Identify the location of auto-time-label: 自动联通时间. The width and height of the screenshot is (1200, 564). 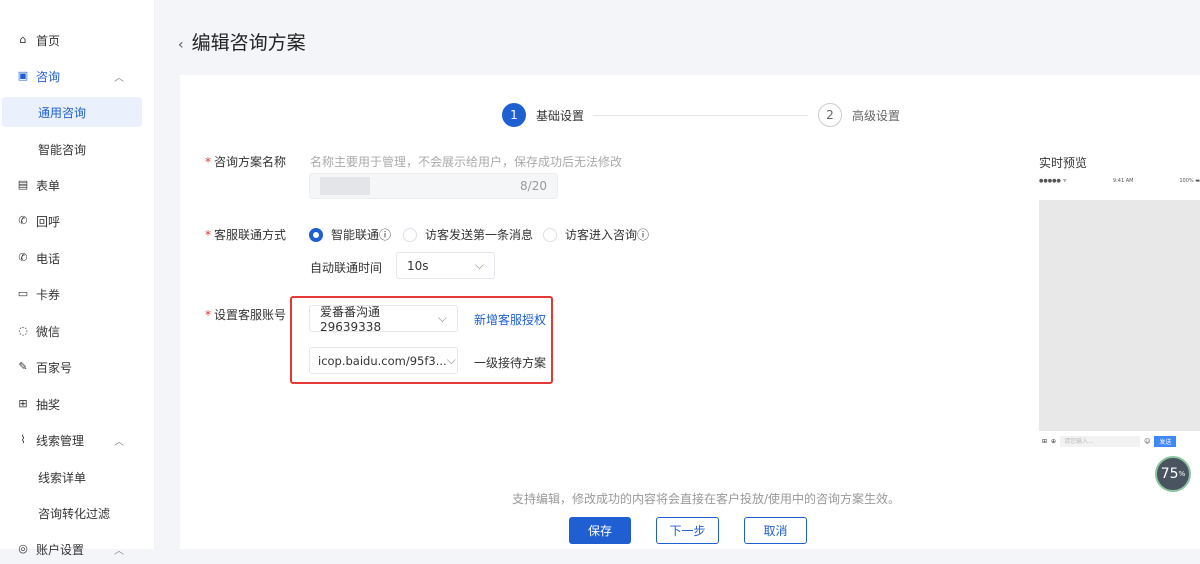
(346, 268).